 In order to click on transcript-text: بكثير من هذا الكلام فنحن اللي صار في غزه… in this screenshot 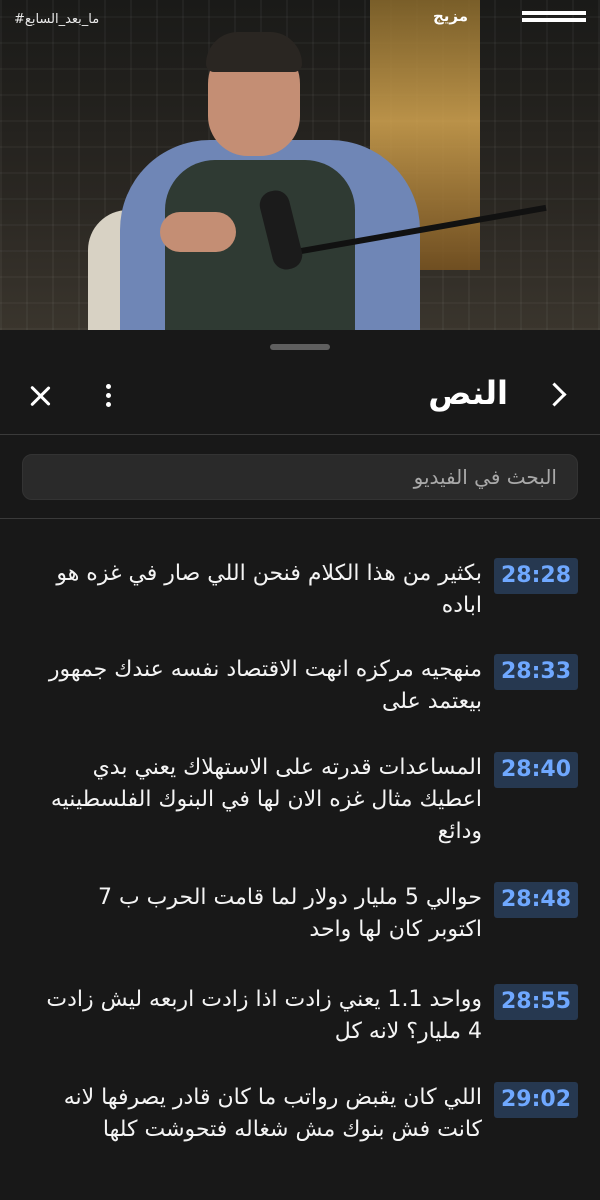, I will do `click(269, 589)`.